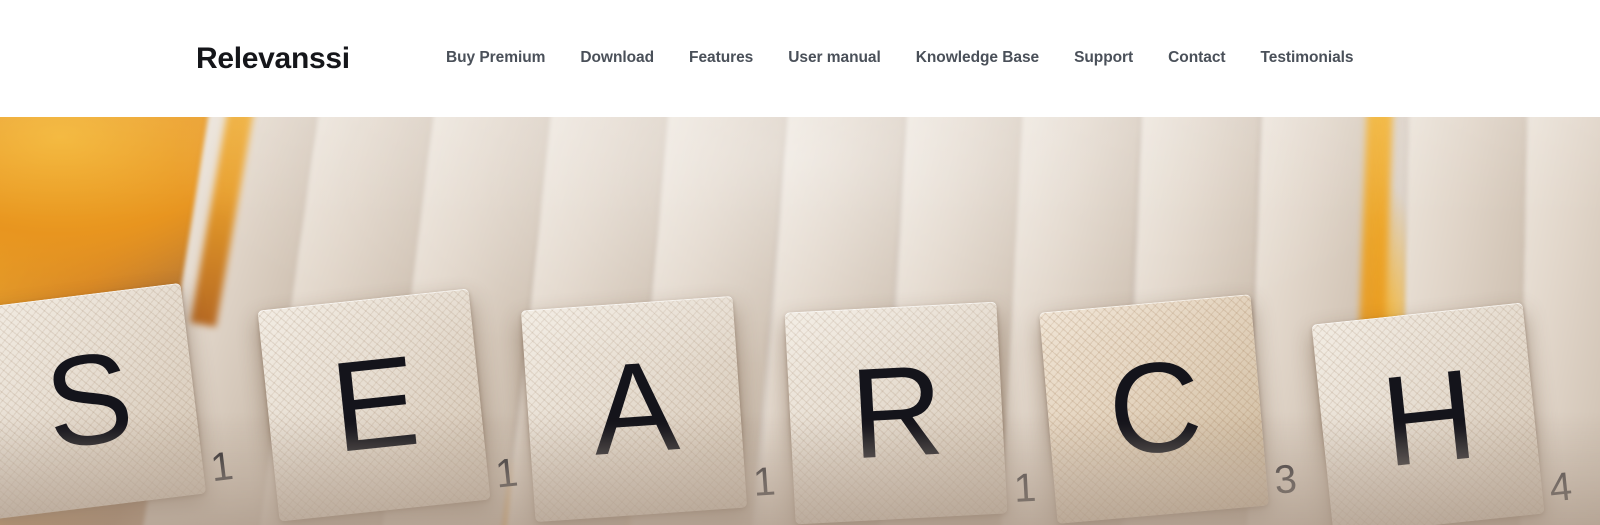 Image resolution: width=1600 pixels, height=525 pixels. I want to click on nav-item-download: Download, so click(617, 58).